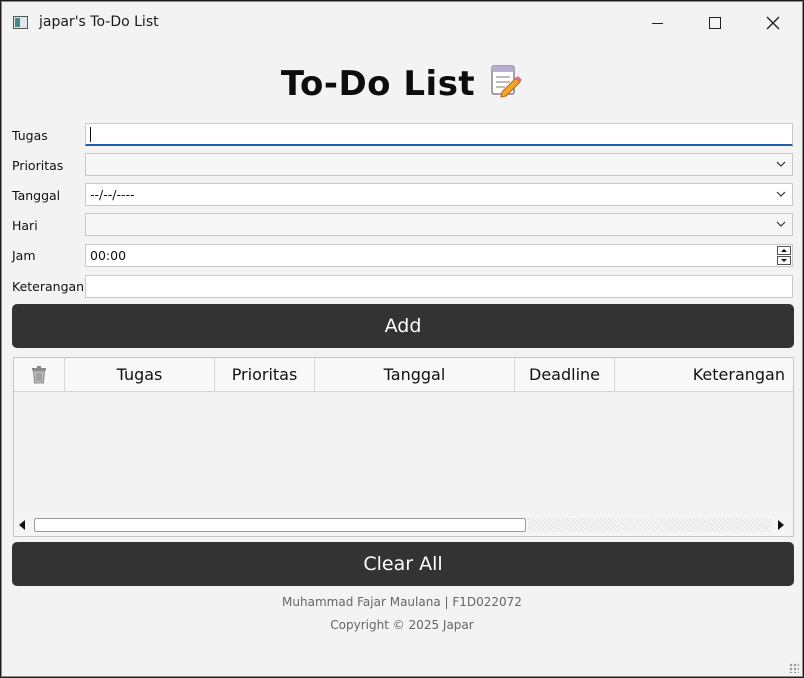 The height and width of the screenshot is (678, 804). Describe the element at coordinates (25, 225) in the screenshot. I see `hari-label: Hari` at that location.